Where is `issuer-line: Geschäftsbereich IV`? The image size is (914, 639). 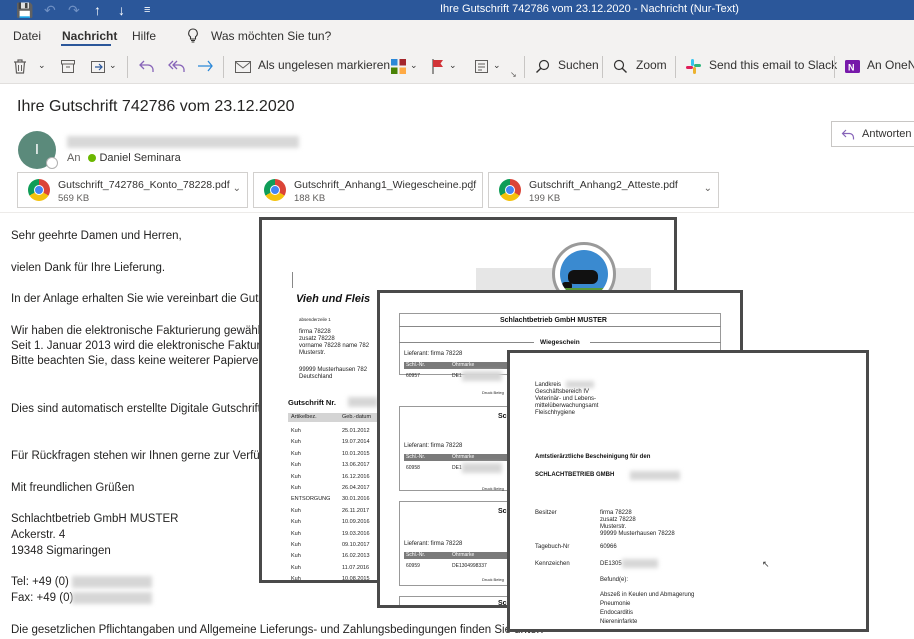 issuer-line: Geschäftsbereich IV is located at coordinates (562, 392).